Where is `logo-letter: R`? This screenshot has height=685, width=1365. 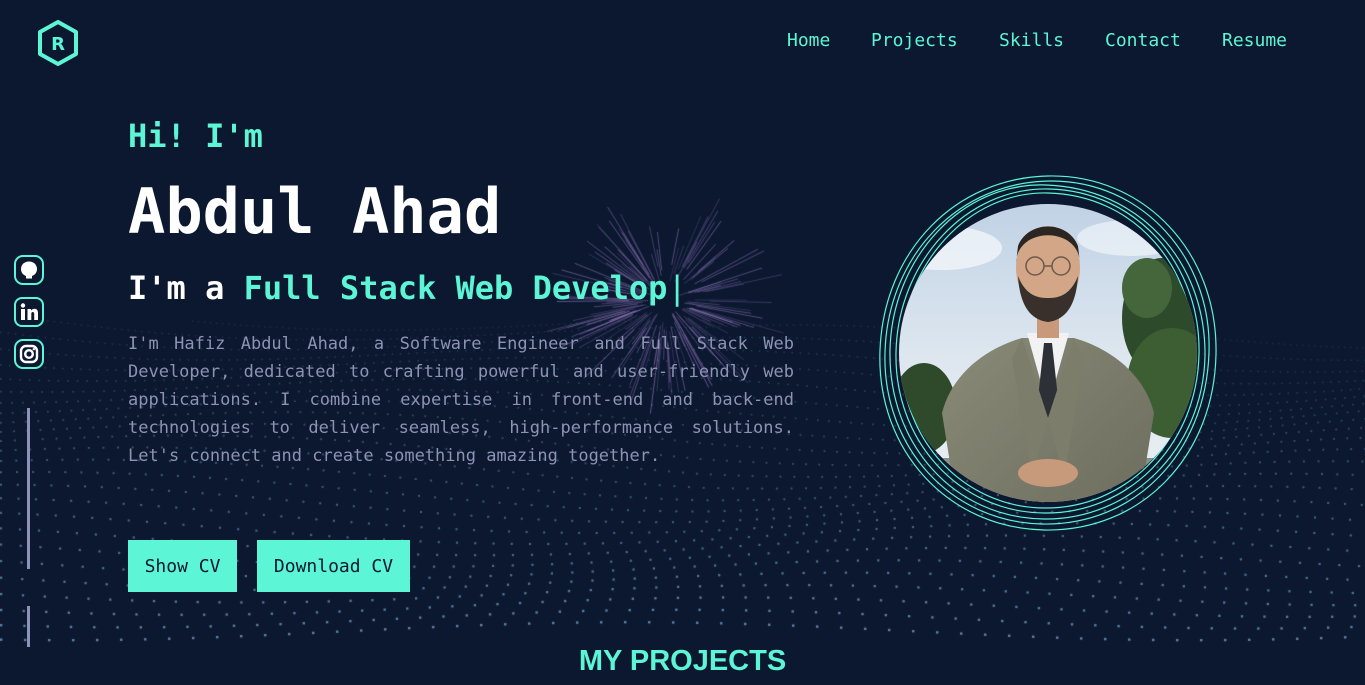 logo-letter: R is located at coordinates (58, 44).